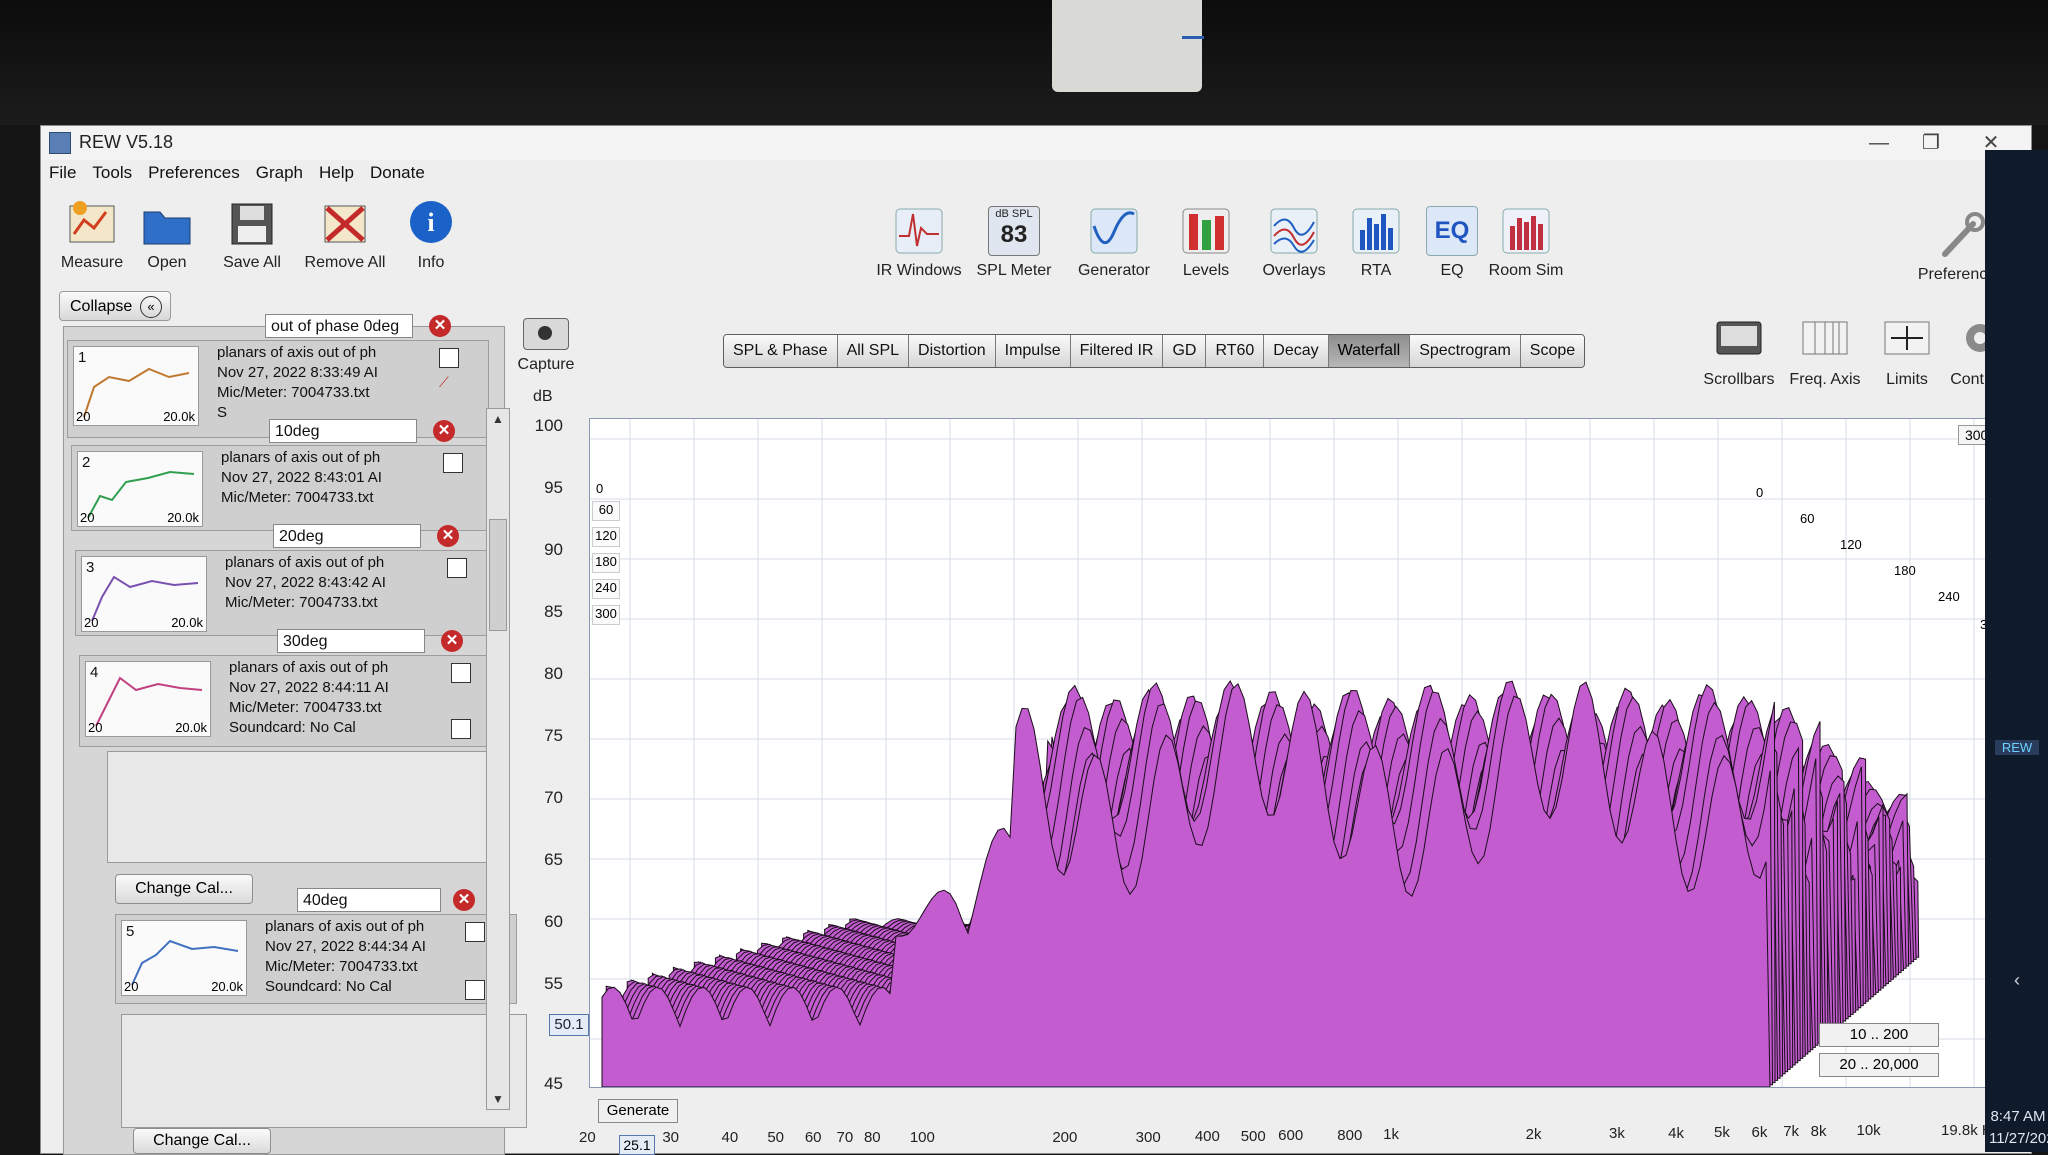 The width and height of the screenshot is (2048, 1155). What do you see at coordinates (498, 419) in the screenshot?
I see `scroll-up-icon: ▲` at bounding box center [498, 419].